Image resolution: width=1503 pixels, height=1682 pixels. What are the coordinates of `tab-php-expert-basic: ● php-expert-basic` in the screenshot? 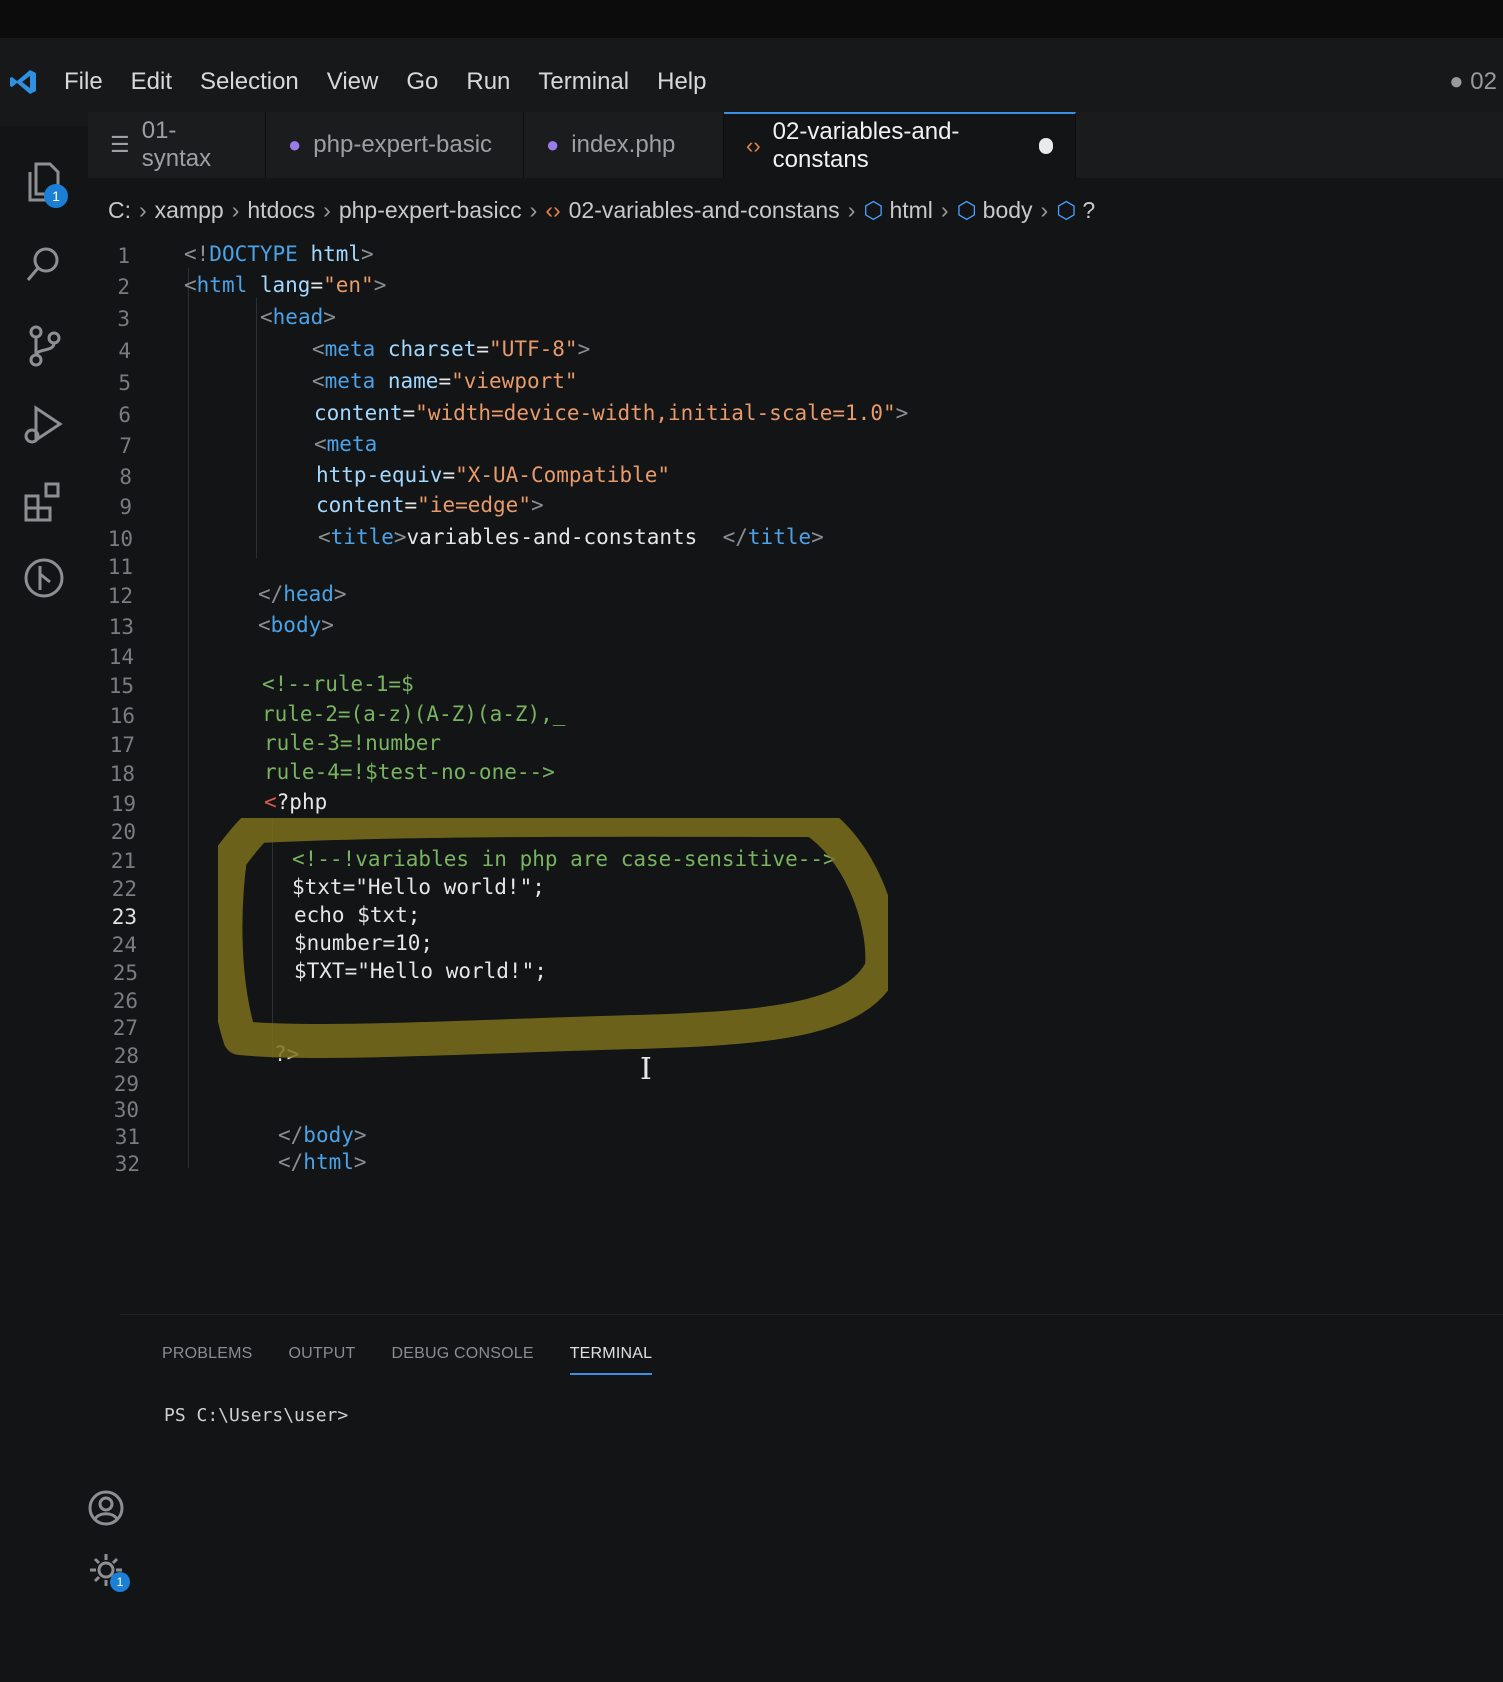 It's located at (395, 145).